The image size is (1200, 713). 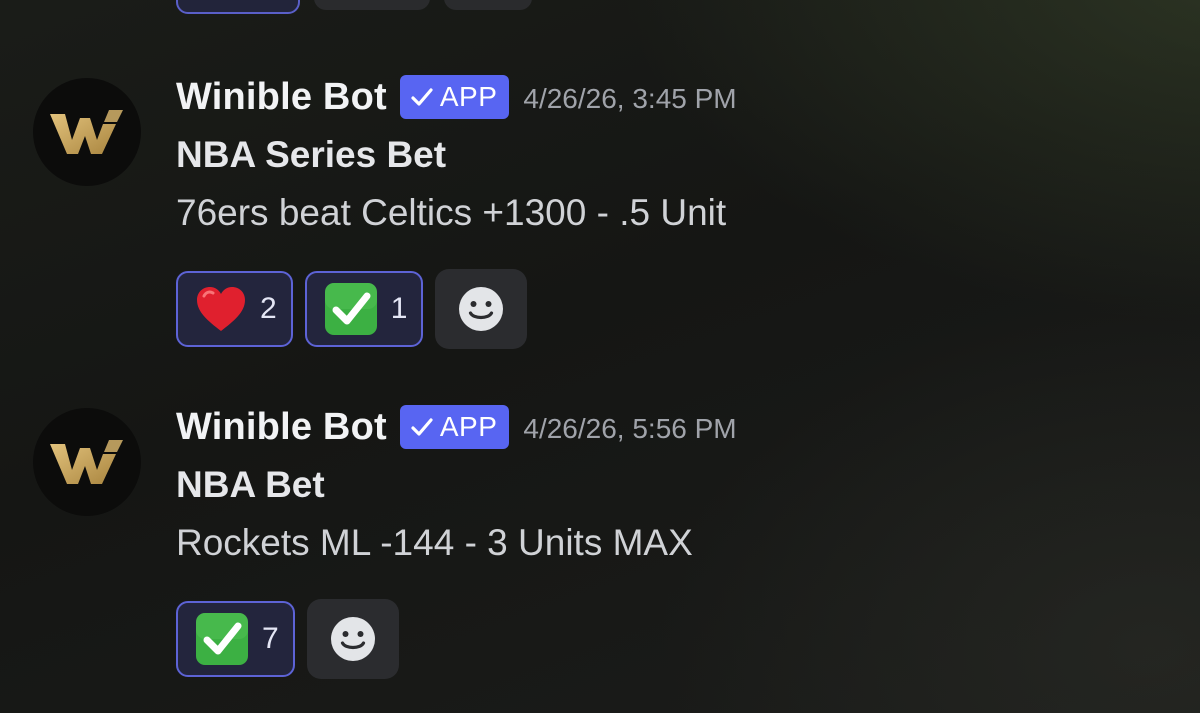 I want to click on reaction-count: 2, so click(x=268, y=308).